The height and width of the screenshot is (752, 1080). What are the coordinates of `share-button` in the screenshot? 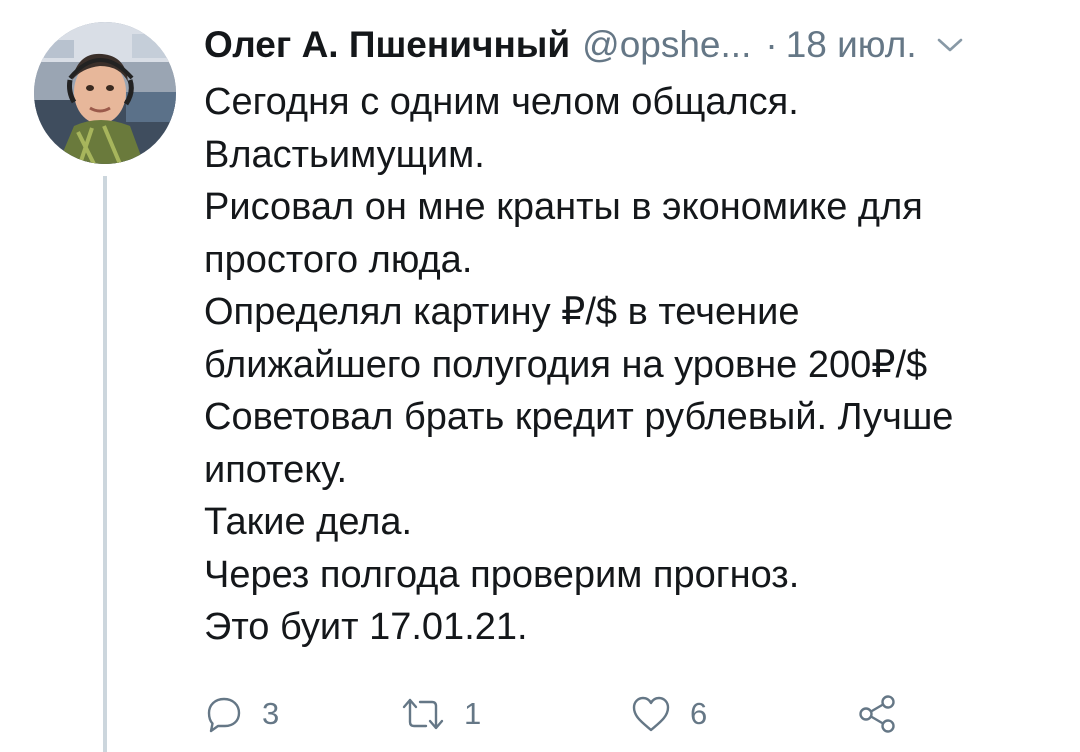 It's located at (877, 714).